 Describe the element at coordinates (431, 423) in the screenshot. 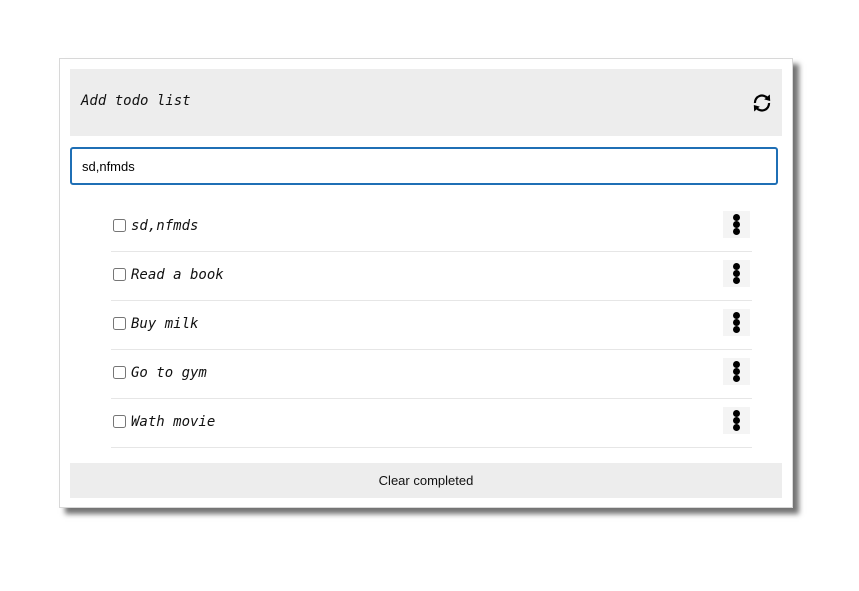

I see `todo-item: Wath movie` at that location.